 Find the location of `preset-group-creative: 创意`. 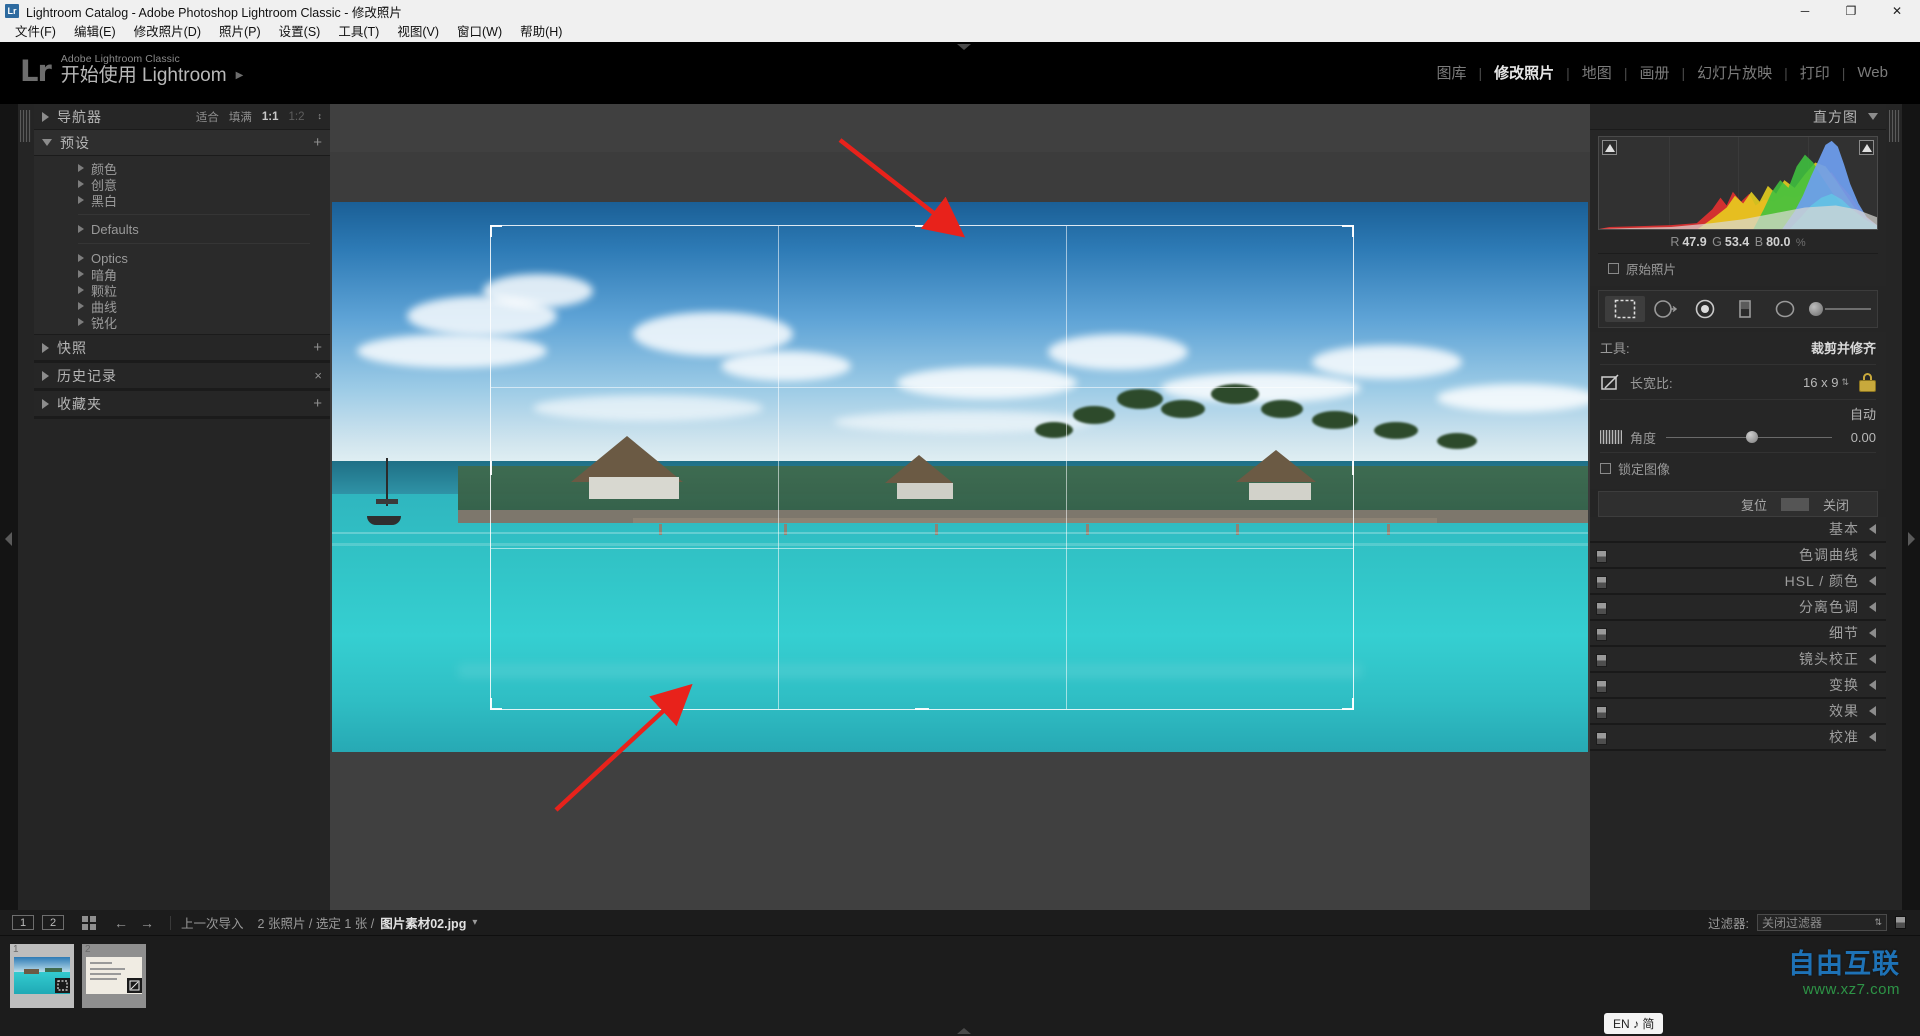

preset-group-creative: 创意 is located at coordinates (182, 184).